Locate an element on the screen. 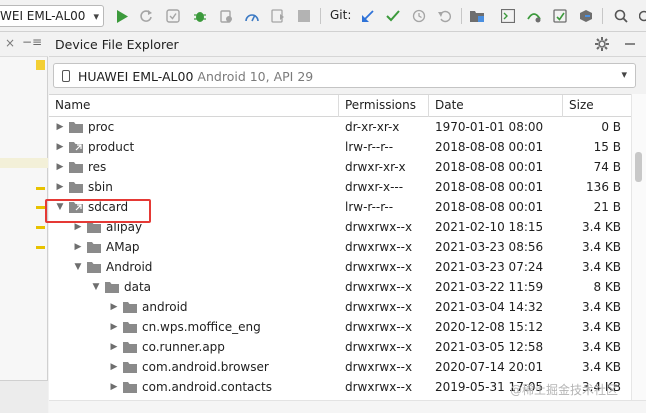 Image resolution: width=646 pixels, height=413 pixels. run-icon is located at coordinates (122, 16).